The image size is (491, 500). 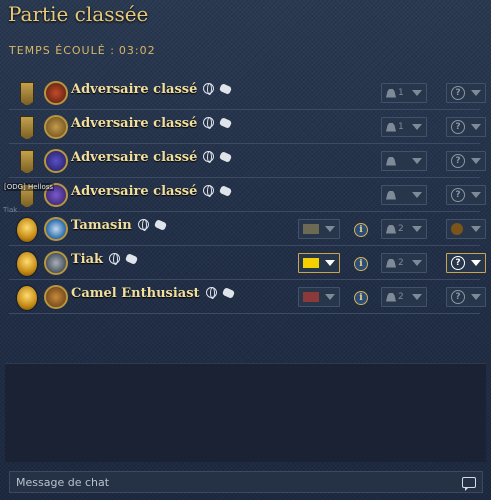 I want to click on player-name: Tamasin, so click(x=119, y=225).